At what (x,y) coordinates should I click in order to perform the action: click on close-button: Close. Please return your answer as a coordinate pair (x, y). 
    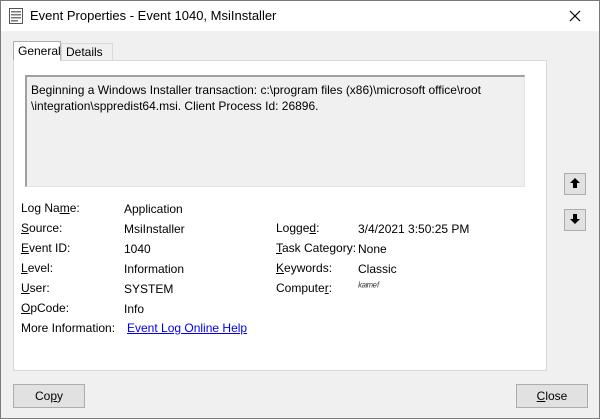
    Looking at the image, I should click on (552, 396).